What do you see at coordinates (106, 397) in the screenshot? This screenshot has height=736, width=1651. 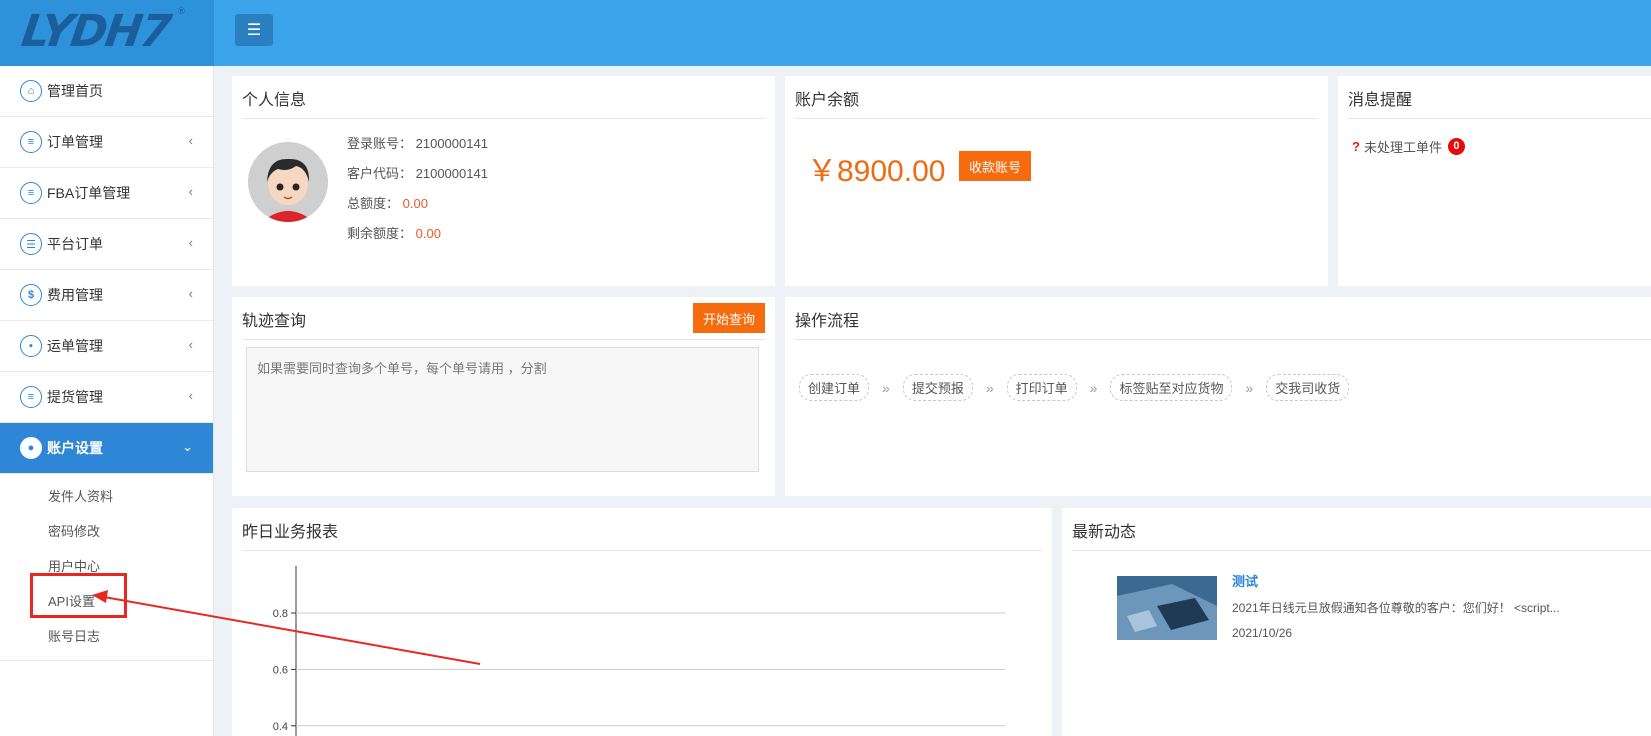 I see `sidebar-item-pickup: ≡ 提货管理 ‹` at bounding box center [106, 397].